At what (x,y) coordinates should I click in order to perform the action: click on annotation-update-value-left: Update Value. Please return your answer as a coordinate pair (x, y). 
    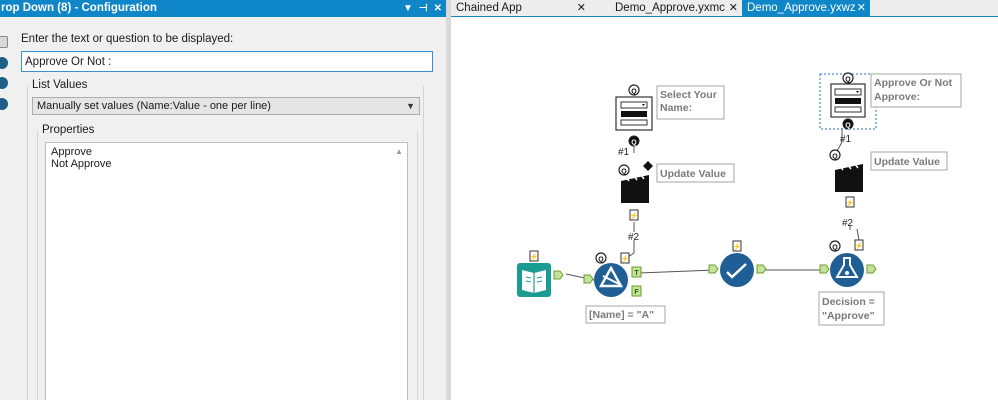
    Looking at the image, I should click on (695, 173).